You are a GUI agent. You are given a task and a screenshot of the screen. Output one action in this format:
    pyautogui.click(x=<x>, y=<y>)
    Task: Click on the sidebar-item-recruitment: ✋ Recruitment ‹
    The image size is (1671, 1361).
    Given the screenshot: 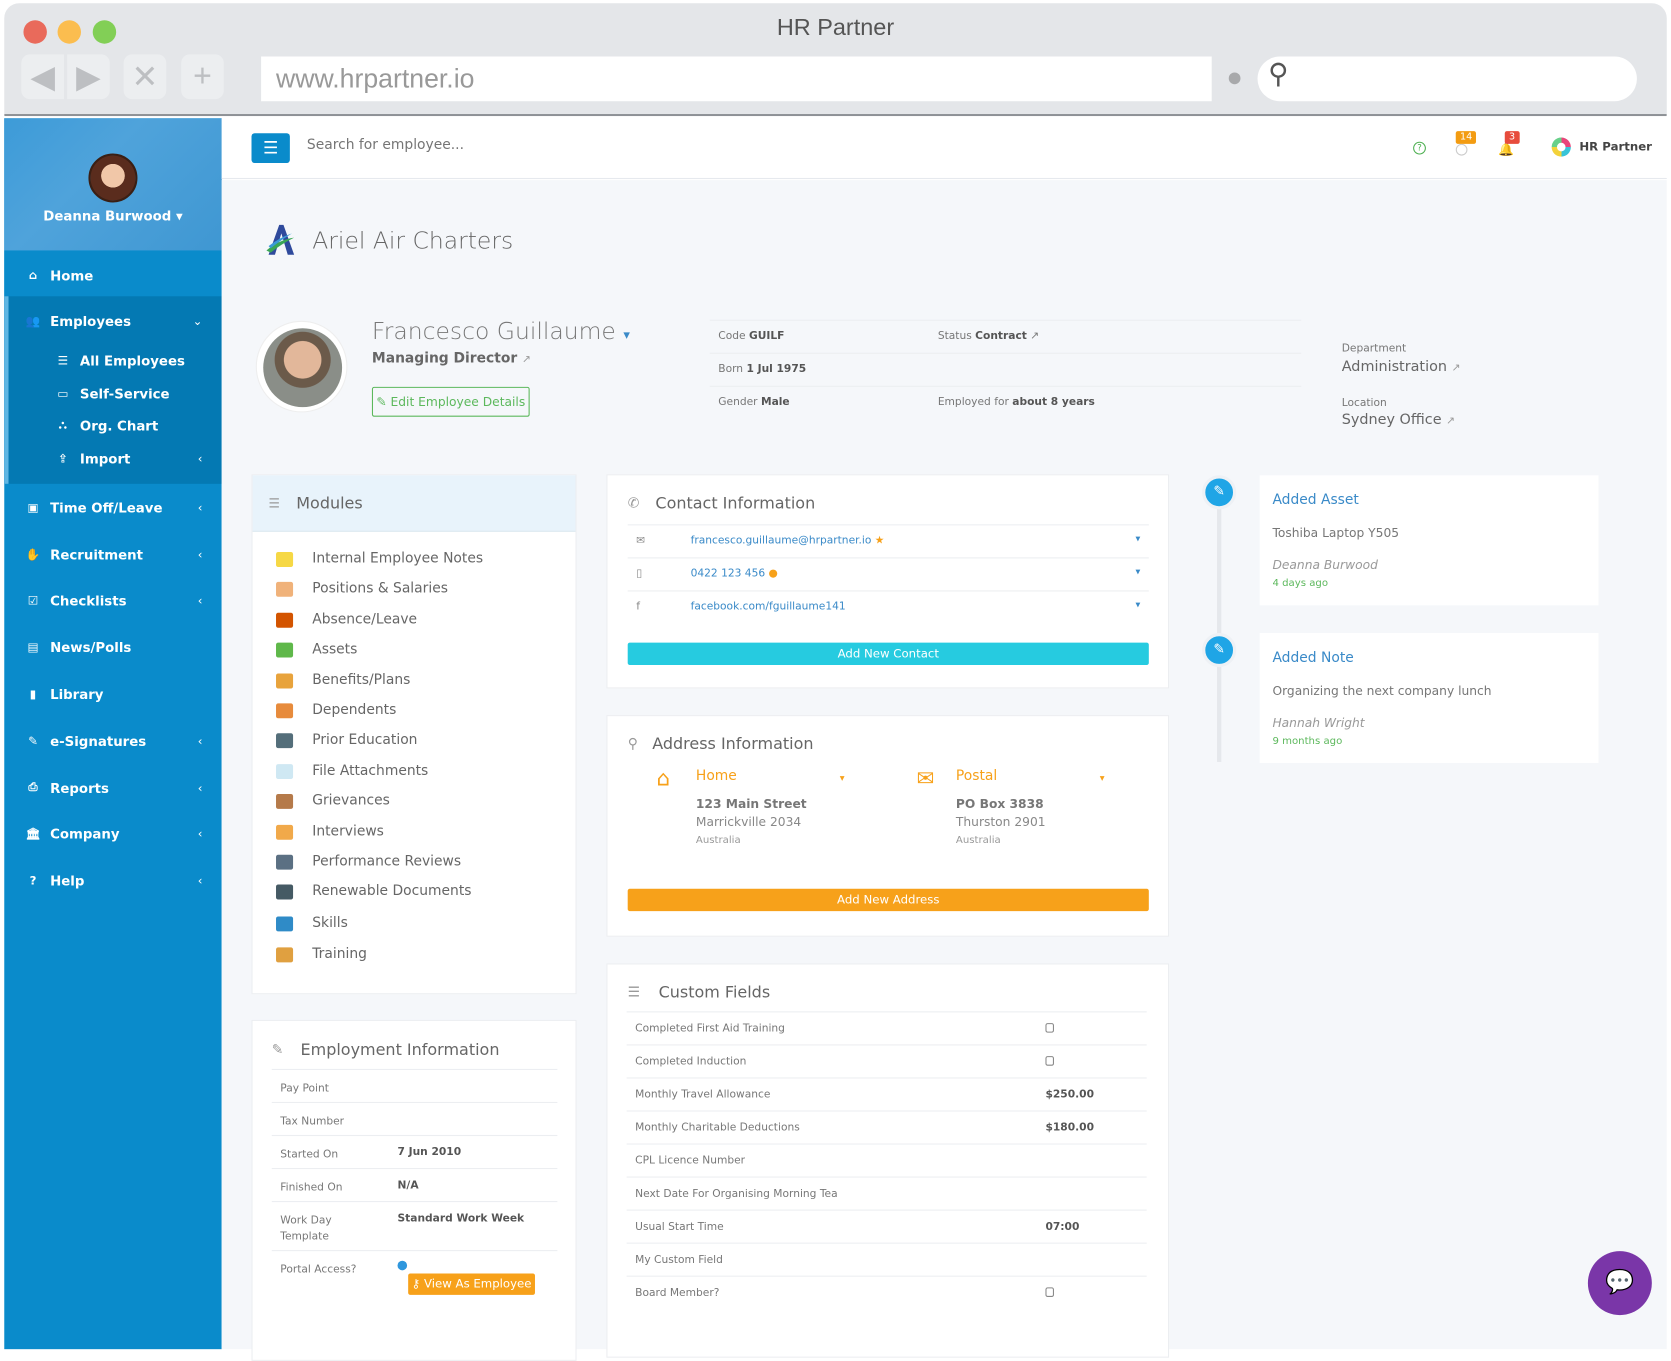 What is the action you would take?
    pyautogui.click(x=112, y=553)
    